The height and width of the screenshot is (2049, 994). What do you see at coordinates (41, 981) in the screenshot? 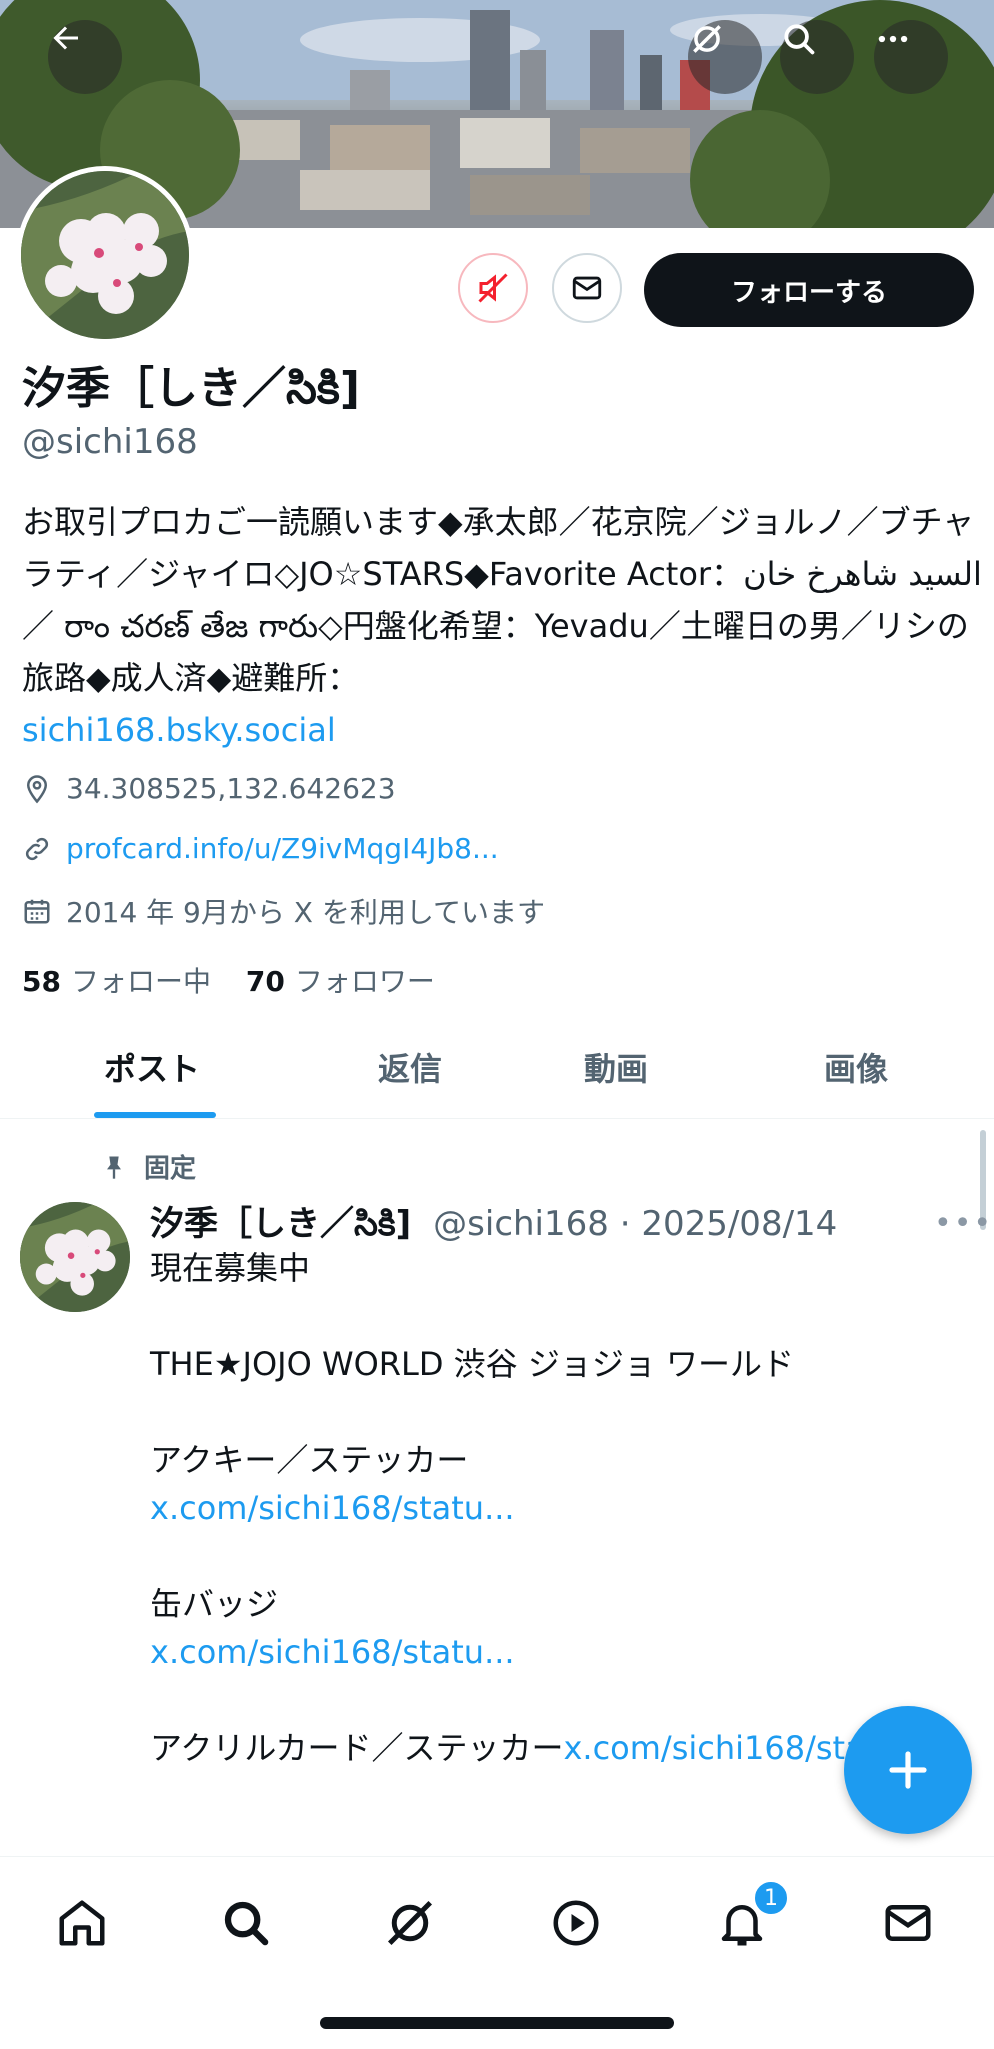
I see `following-count: 58` at bounding box center [41, 981].